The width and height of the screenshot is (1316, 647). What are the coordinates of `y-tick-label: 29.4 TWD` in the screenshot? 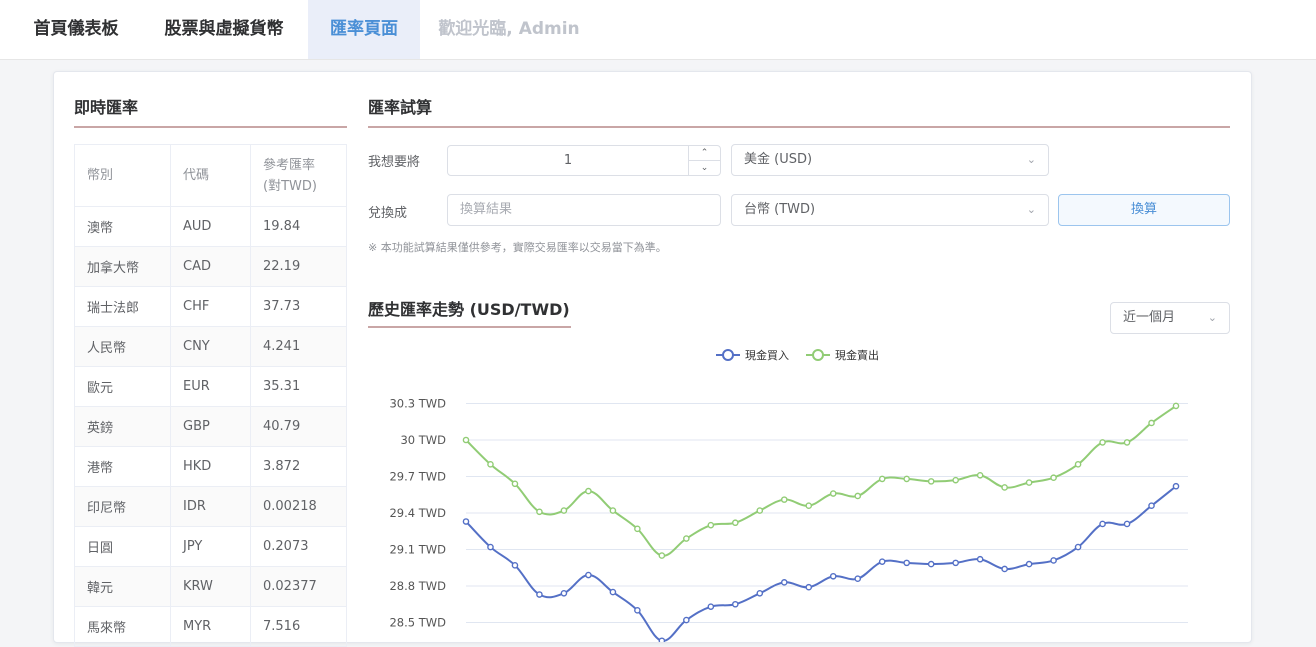 It's located at (417, 513).